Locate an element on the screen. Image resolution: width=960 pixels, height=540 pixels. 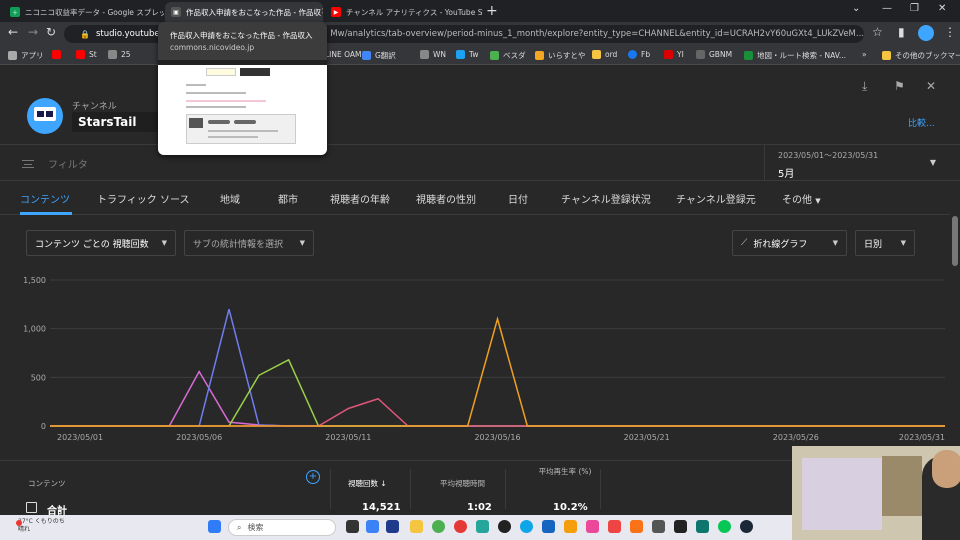
bookmark-item: Tw is located at coordinates (467, 54).